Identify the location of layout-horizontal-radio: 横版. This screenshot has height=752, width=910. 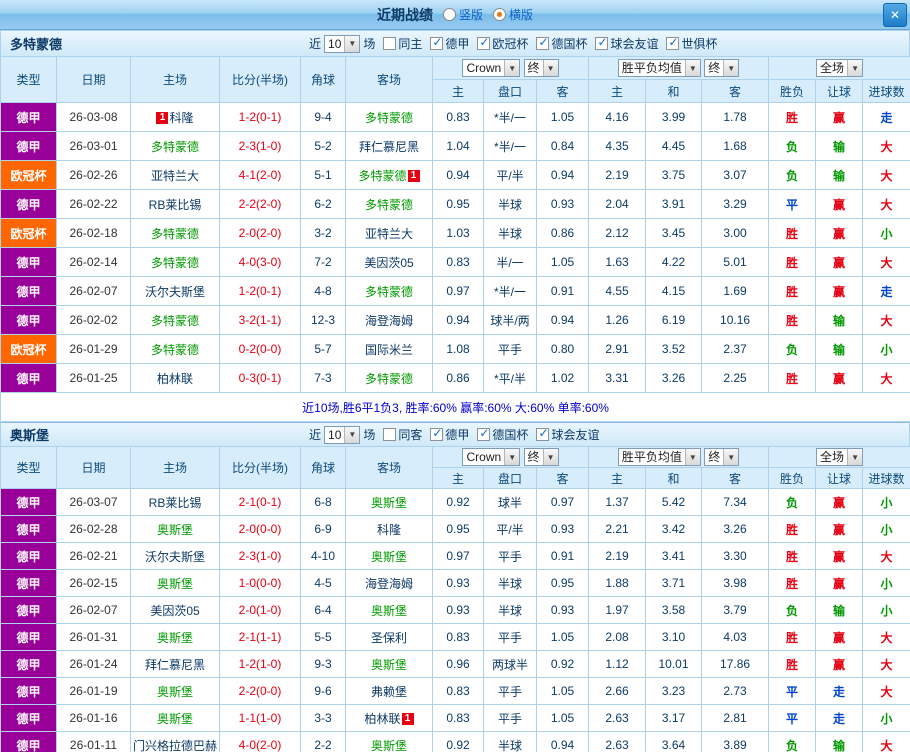
(513, 14).